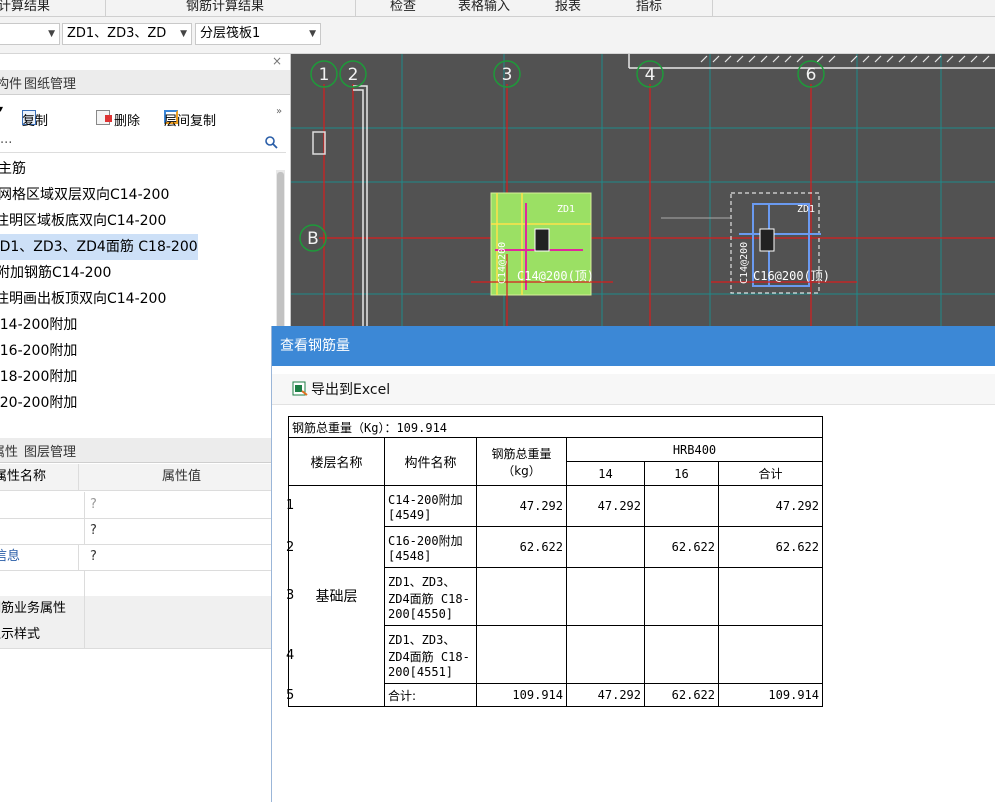  Describe the element at coordinates (50, 450) in the screenshot. I see `tab-layer-management: 图层管理` at that location.